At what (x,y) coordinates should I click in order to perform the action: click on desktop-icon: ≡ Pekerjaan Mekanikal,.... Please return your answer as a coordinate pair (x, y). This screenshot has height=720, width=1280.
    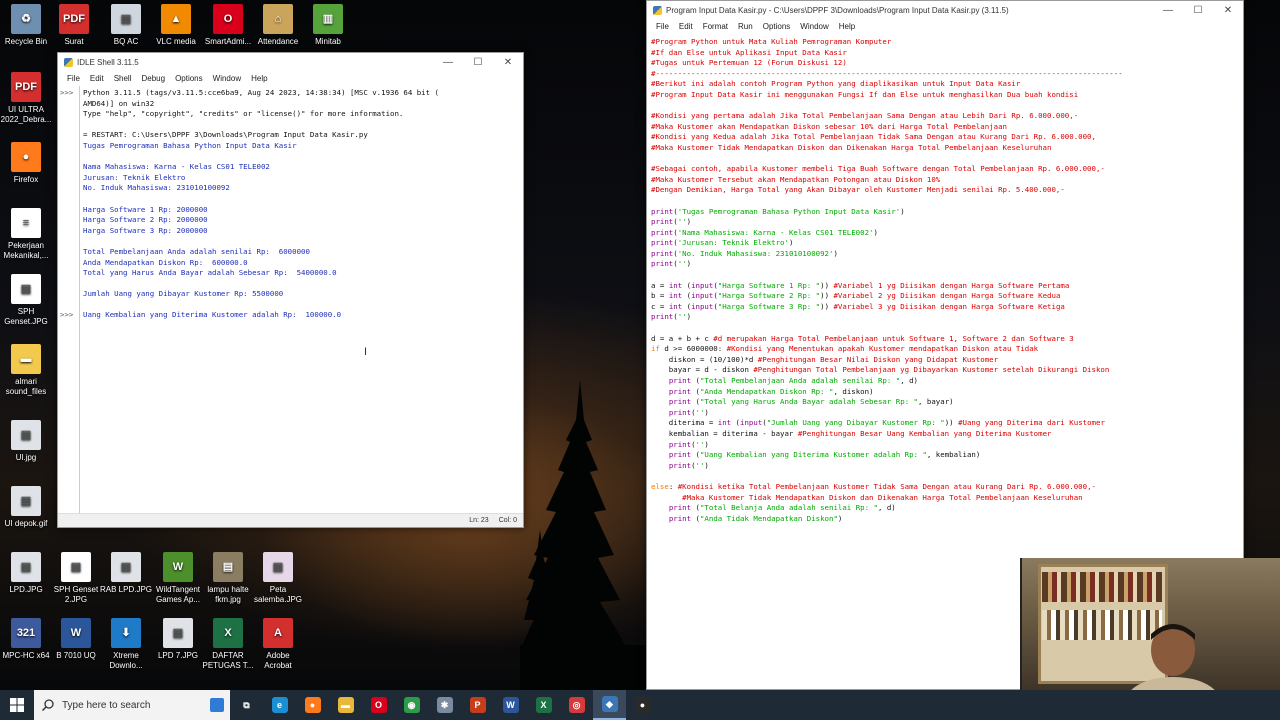
    Looking at the image, I should click on (26, 234).